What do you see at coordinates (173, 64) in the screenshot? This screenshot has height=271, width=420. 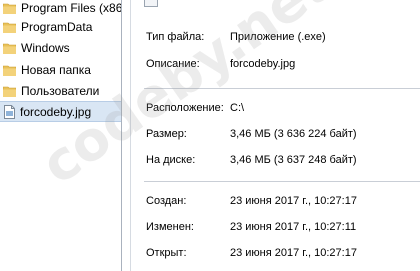 I see `description-label: Описание:` at bounding box center [173, 64].